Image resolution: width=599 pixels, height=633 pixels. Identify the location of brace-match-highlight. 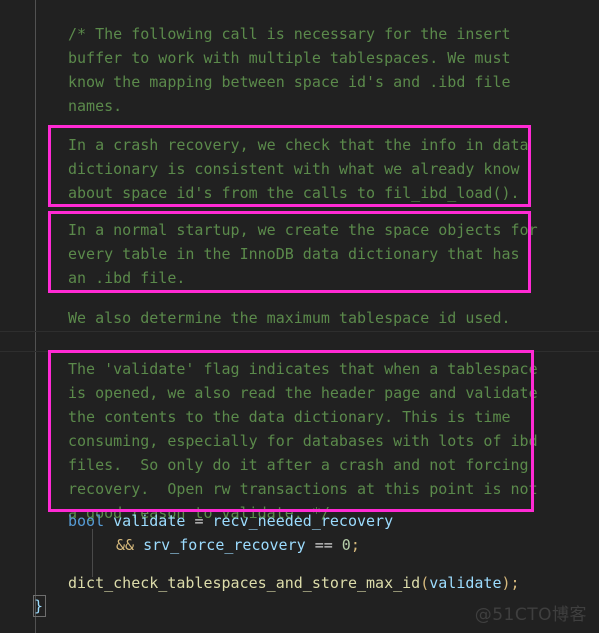
(39, 606).